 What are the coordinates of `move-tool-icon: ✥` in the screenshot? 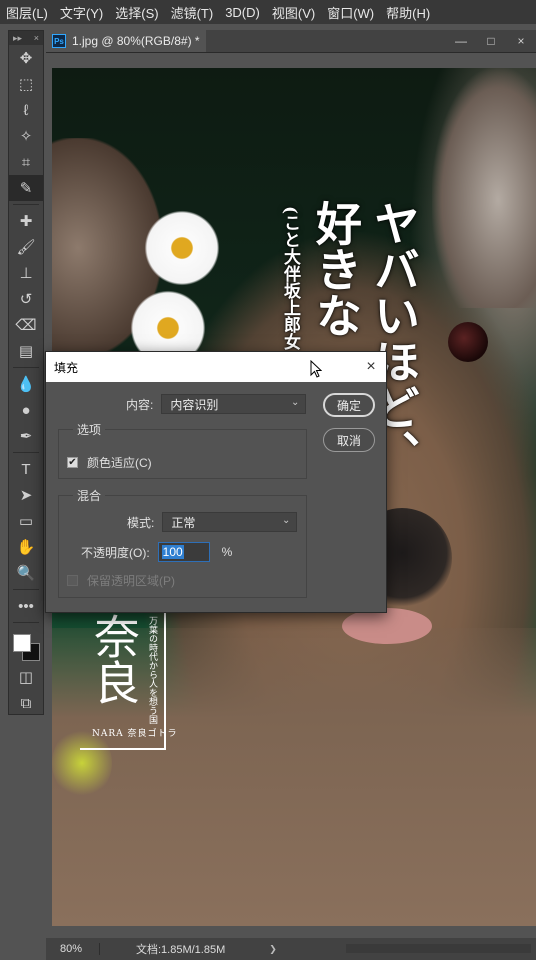 It's located at (26, 58).